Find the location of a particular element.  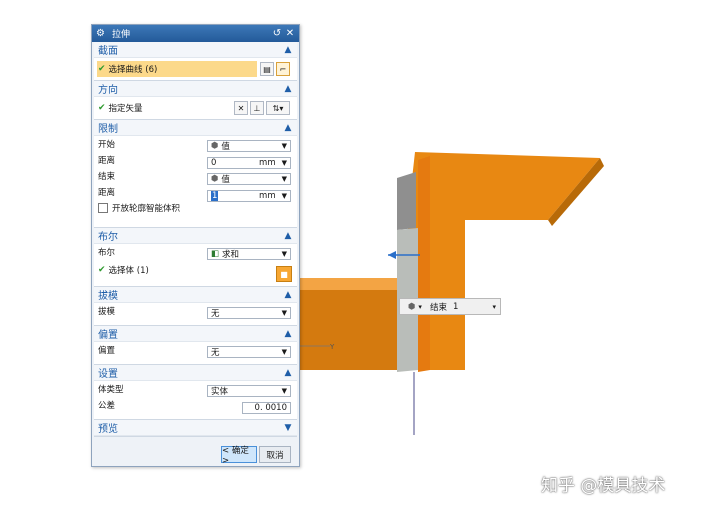

preview-title: 预览 is located at coordinates (108, 429).